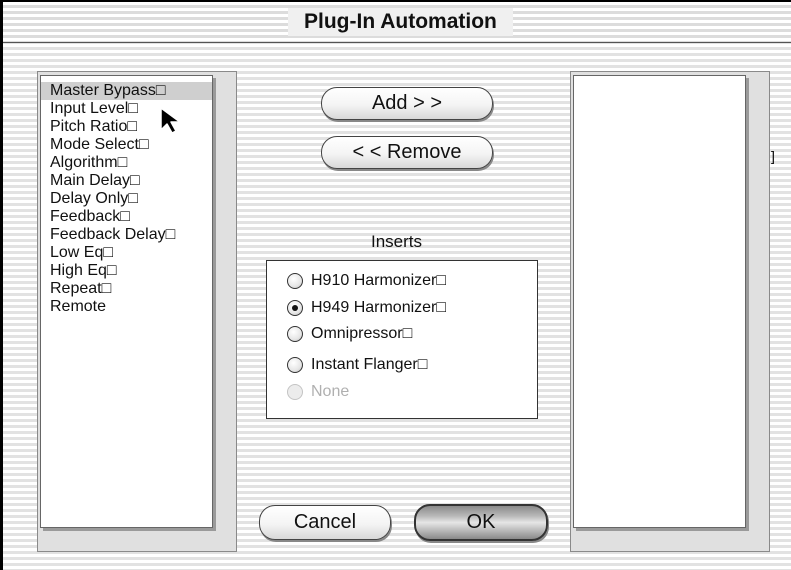 Image resolution: width=791 pixels, height=570 pixels. What do you see at coordinates (126, 289) in the screenshot?
I see `list-item-repeat: Repeat□` at bounding box center [126, 289].